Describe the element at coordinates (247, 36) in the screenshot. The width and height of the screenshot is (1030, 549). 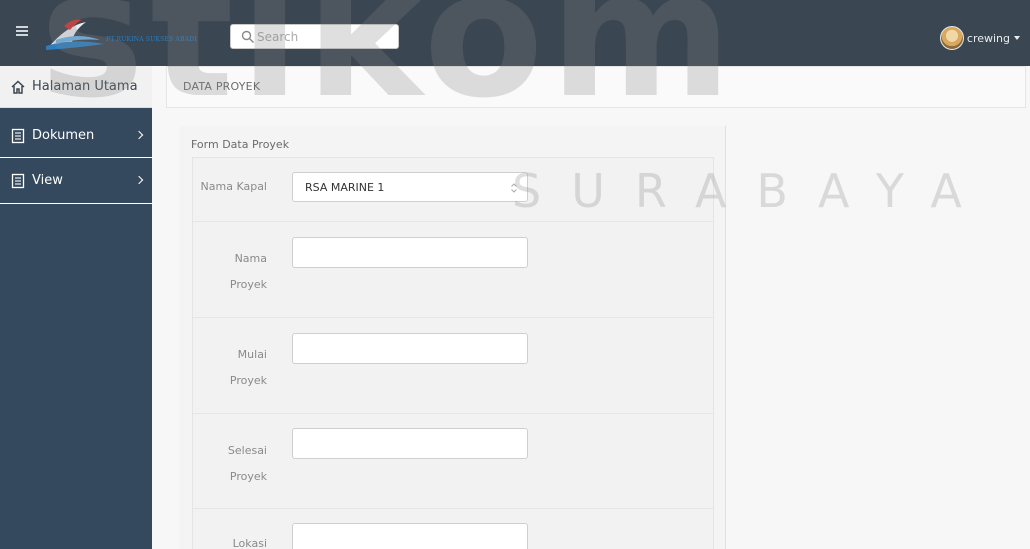
I see `search-icon` at that location.